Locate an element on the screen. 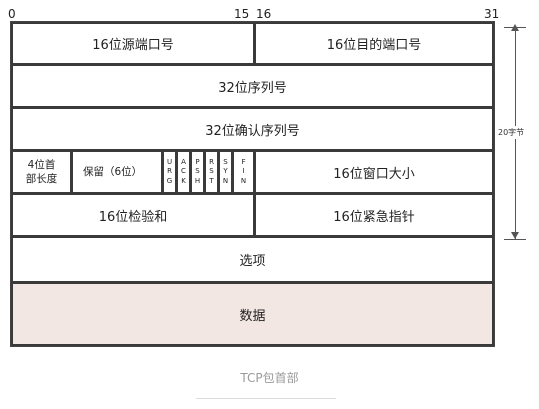 The height and width of the screenshot is (409, 539). bit-number-15: 15 is located at coordinates (242, 14).